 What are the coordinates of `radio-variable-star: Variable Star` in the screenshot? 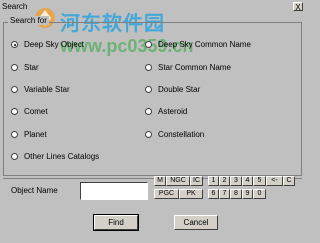 It's located at (40, 89).